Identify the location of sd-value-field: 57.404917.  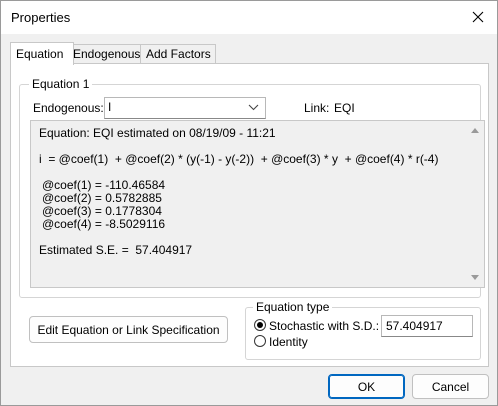
(427, 326).